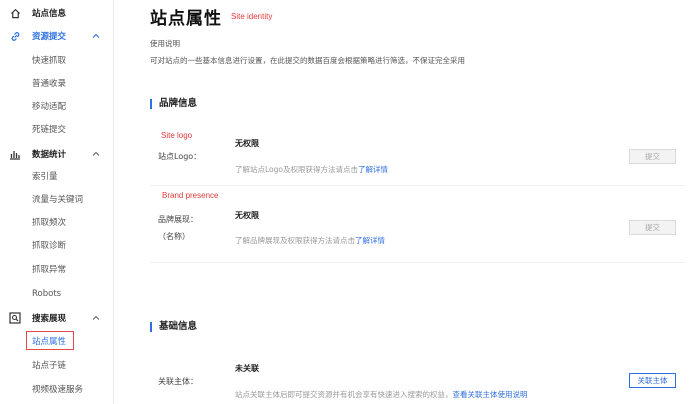  What do you see at coordinates (178, 381) in the screenshot?
I see `related-entity-label: 关联主体：` at bounding box center [178, 381].